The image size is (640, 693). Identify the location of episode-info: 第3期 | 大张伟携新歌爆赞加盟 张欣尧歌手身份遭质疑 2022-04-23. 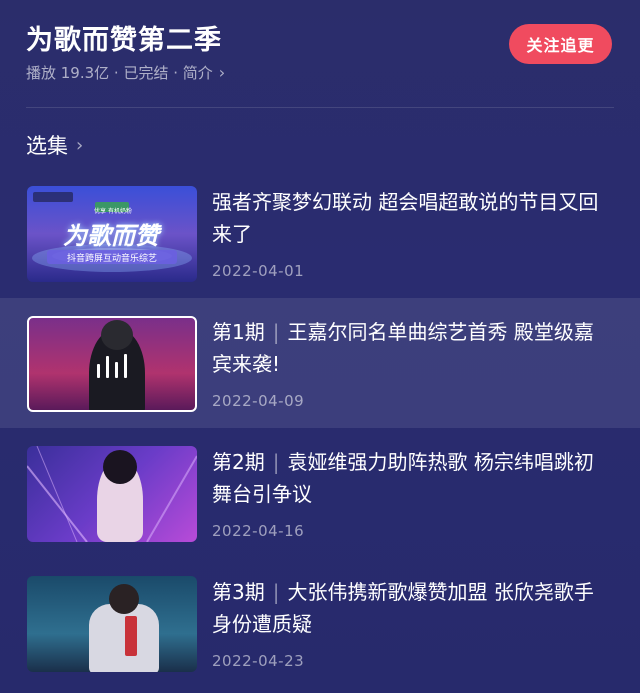
(406, 623).